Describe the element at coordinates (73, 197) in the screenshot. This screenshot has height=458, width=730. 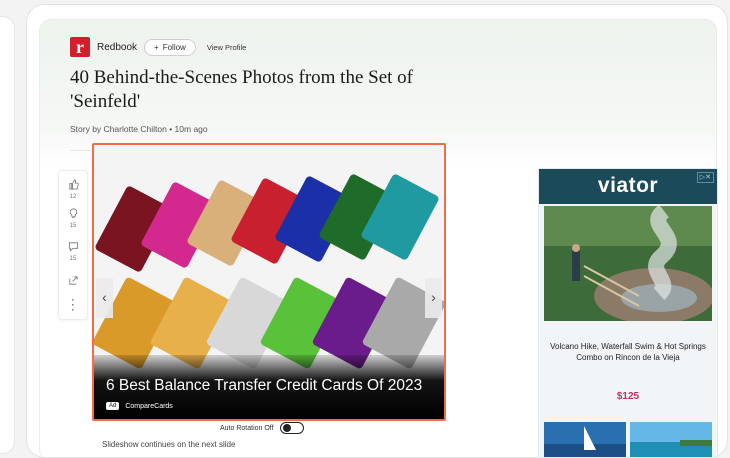
I see `like-count: 12` at that location.